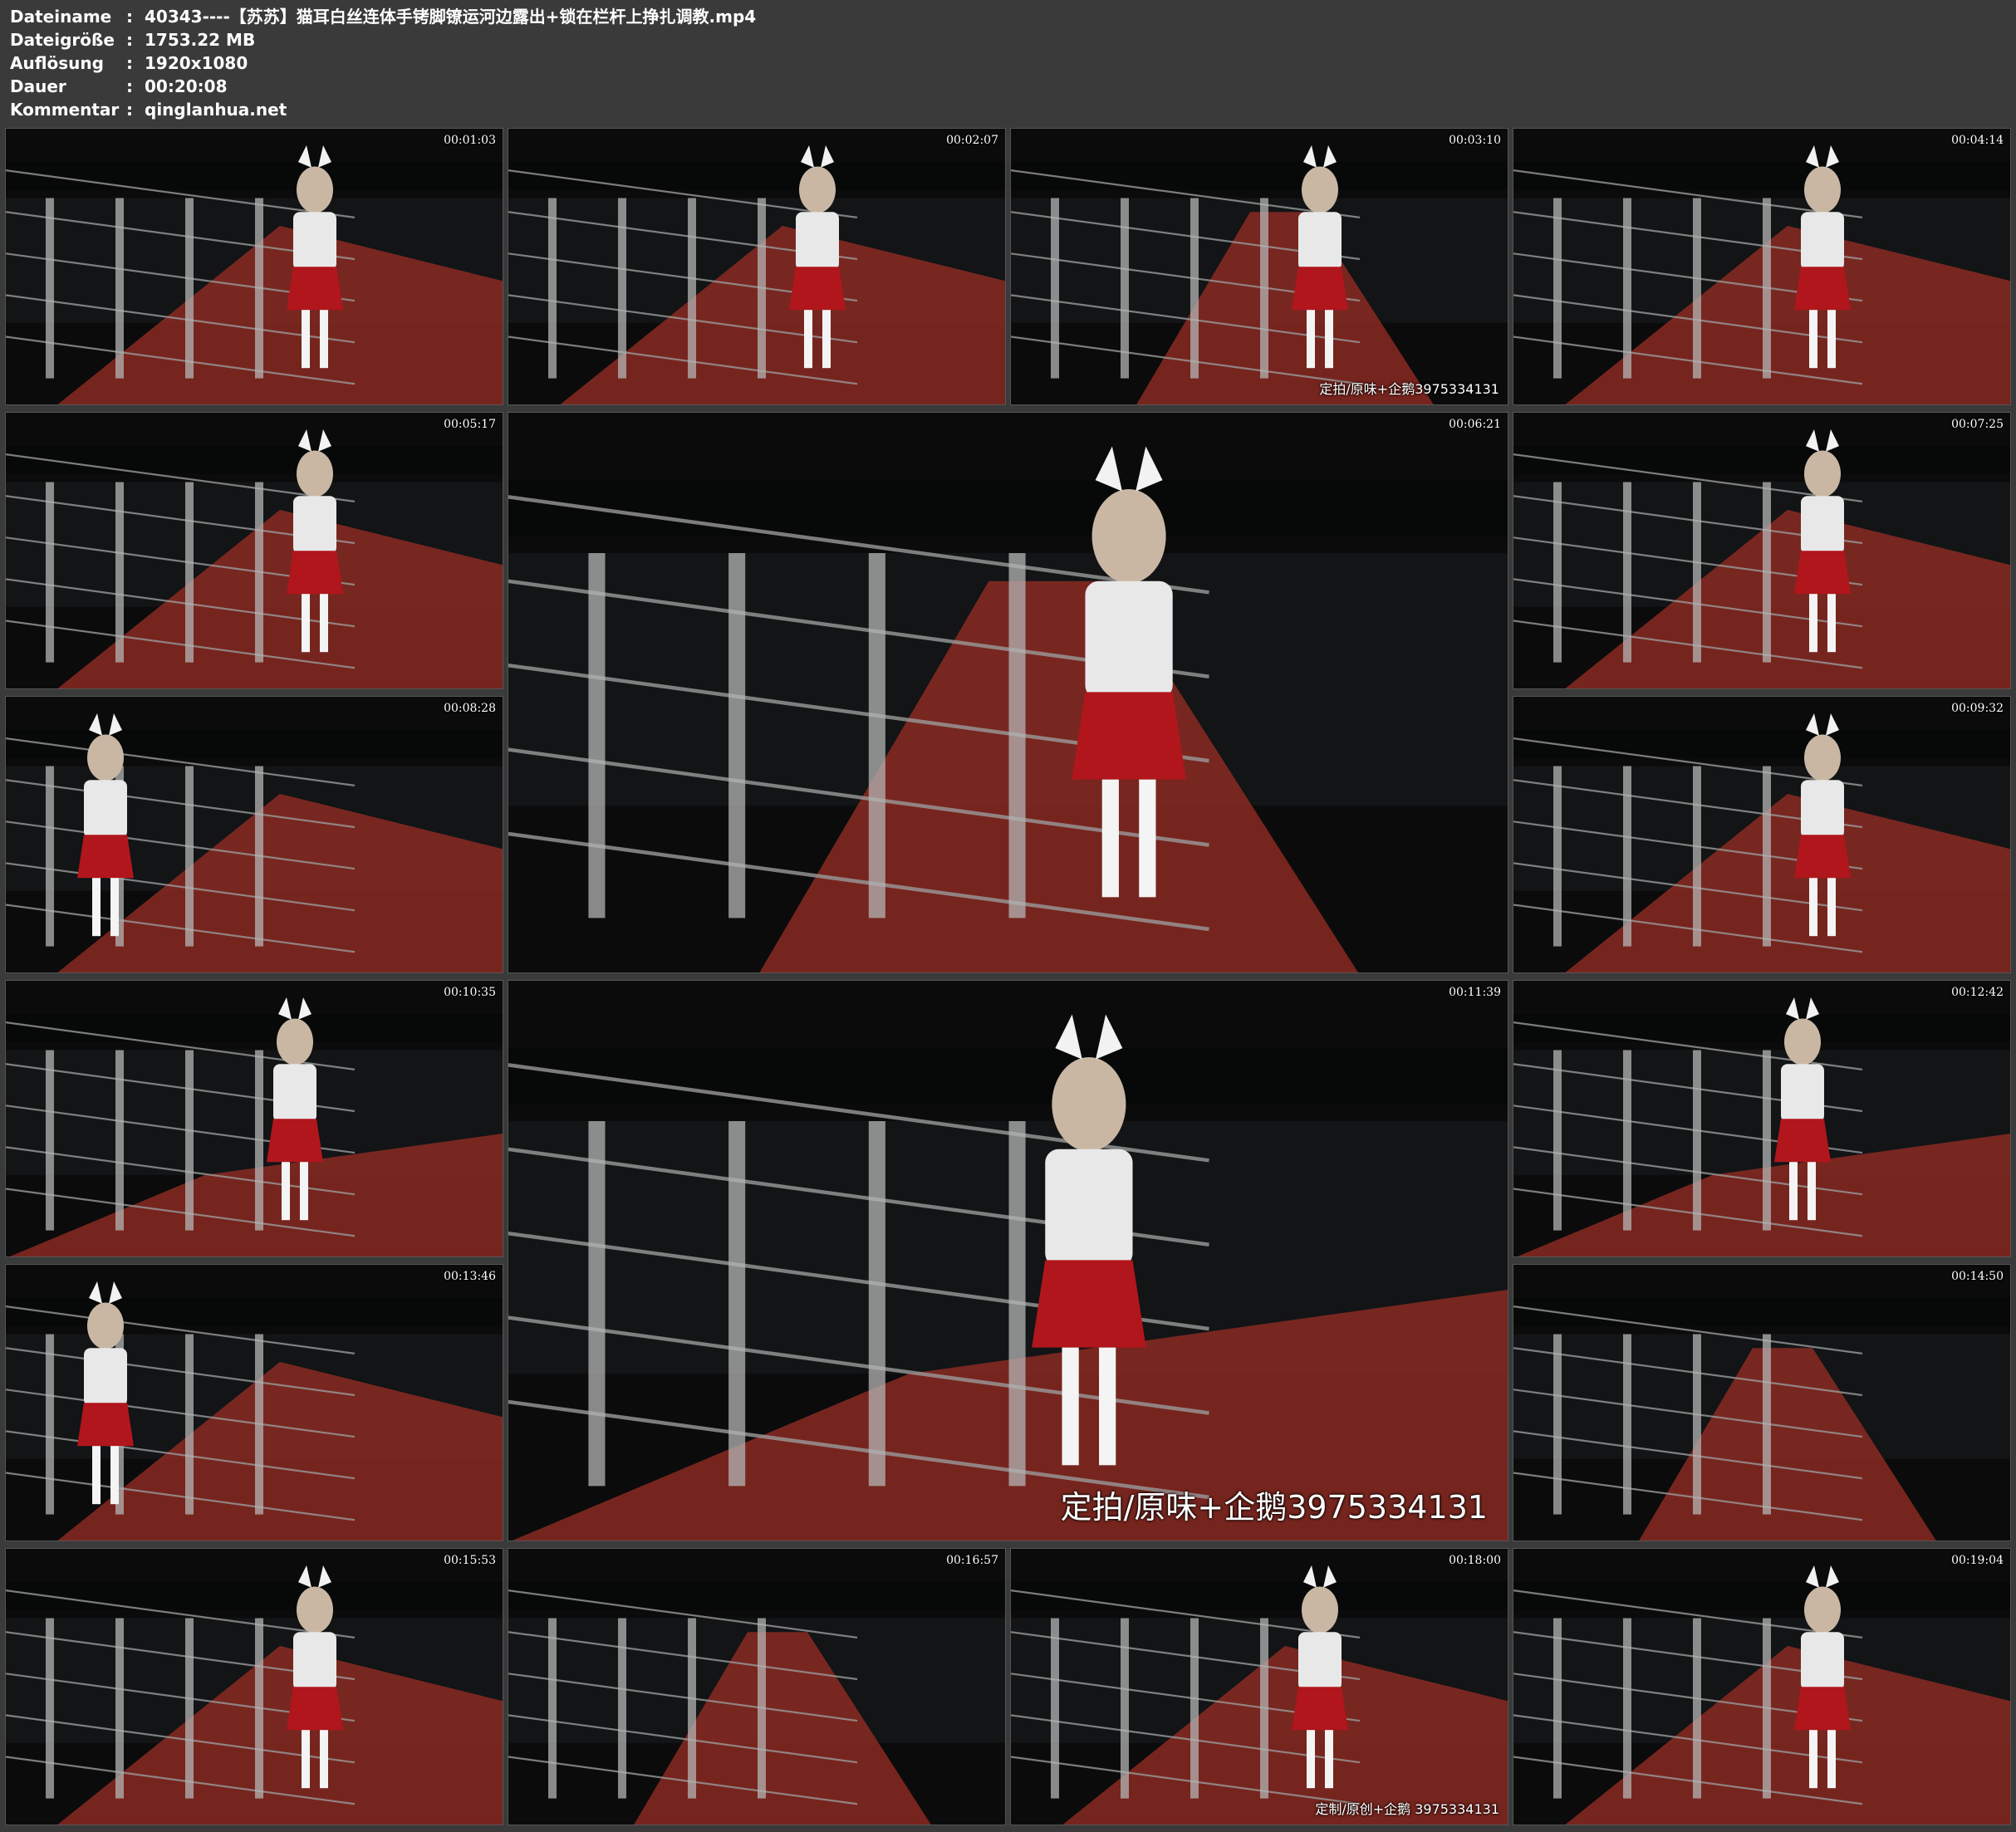 The width and height of the screenshot is (2016, 1832). What do you see at coordinates (1978, 1560) in the screenshot?
I see `frame-timestamp: 00:19:04` at bounding box center [1978, 1560].